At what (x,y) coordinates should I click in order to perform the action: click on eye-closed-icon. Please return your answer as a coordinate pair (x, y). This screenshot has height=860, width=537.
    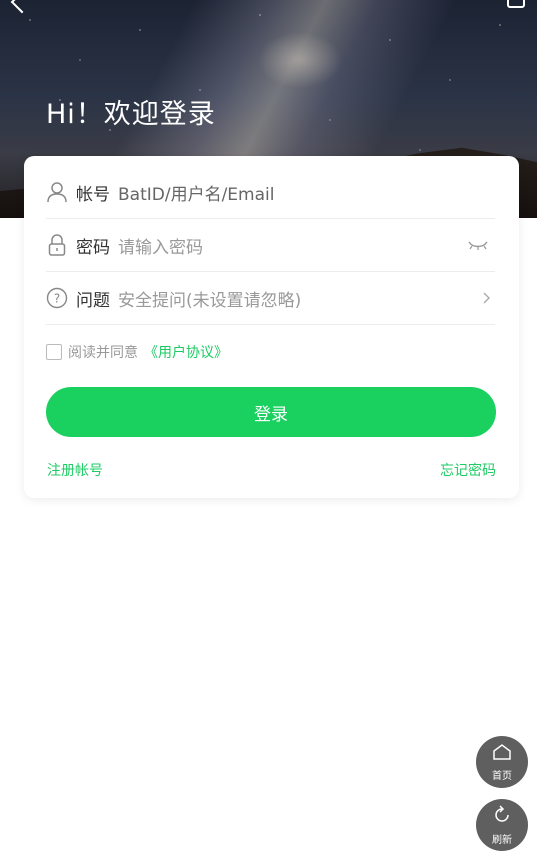
    Looking at the image, I should click on (478, 245).